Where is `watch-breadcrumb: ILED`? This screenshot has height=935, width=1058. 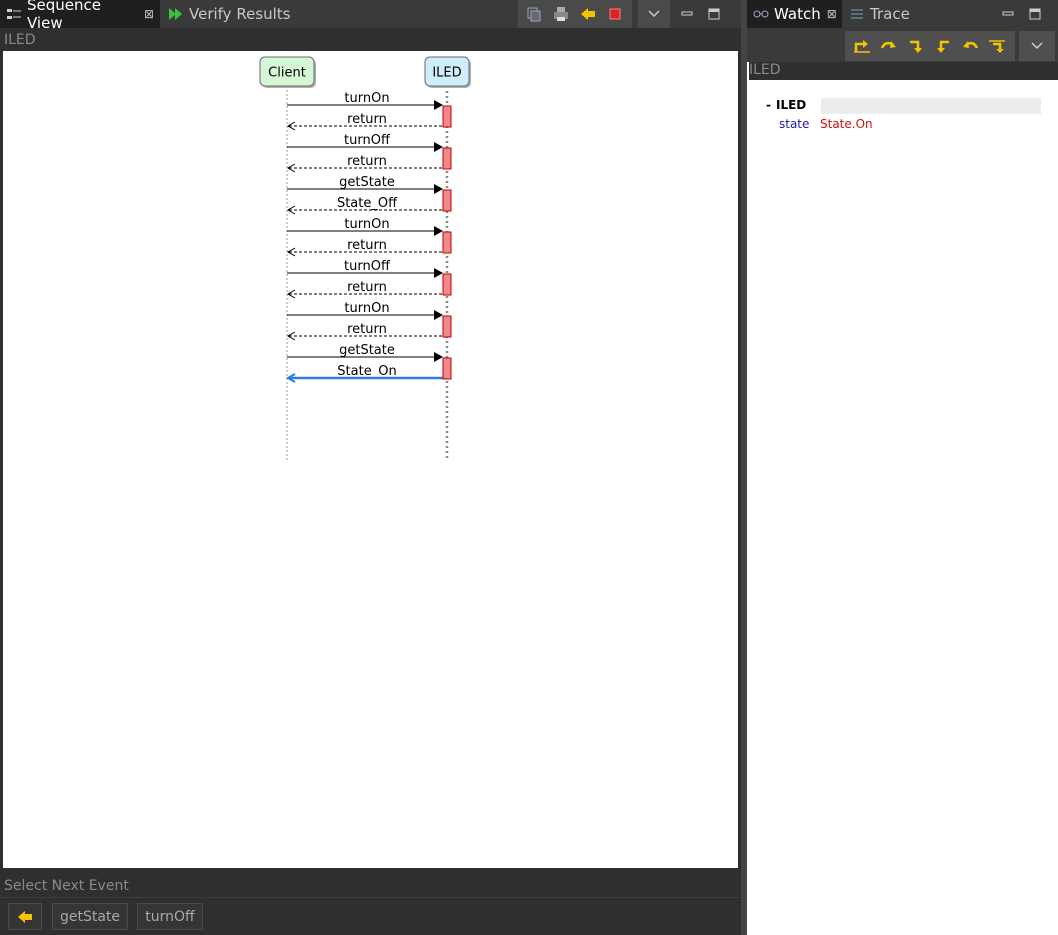 watch-breadcrumb: ILED is located at coordinates (765, 70).